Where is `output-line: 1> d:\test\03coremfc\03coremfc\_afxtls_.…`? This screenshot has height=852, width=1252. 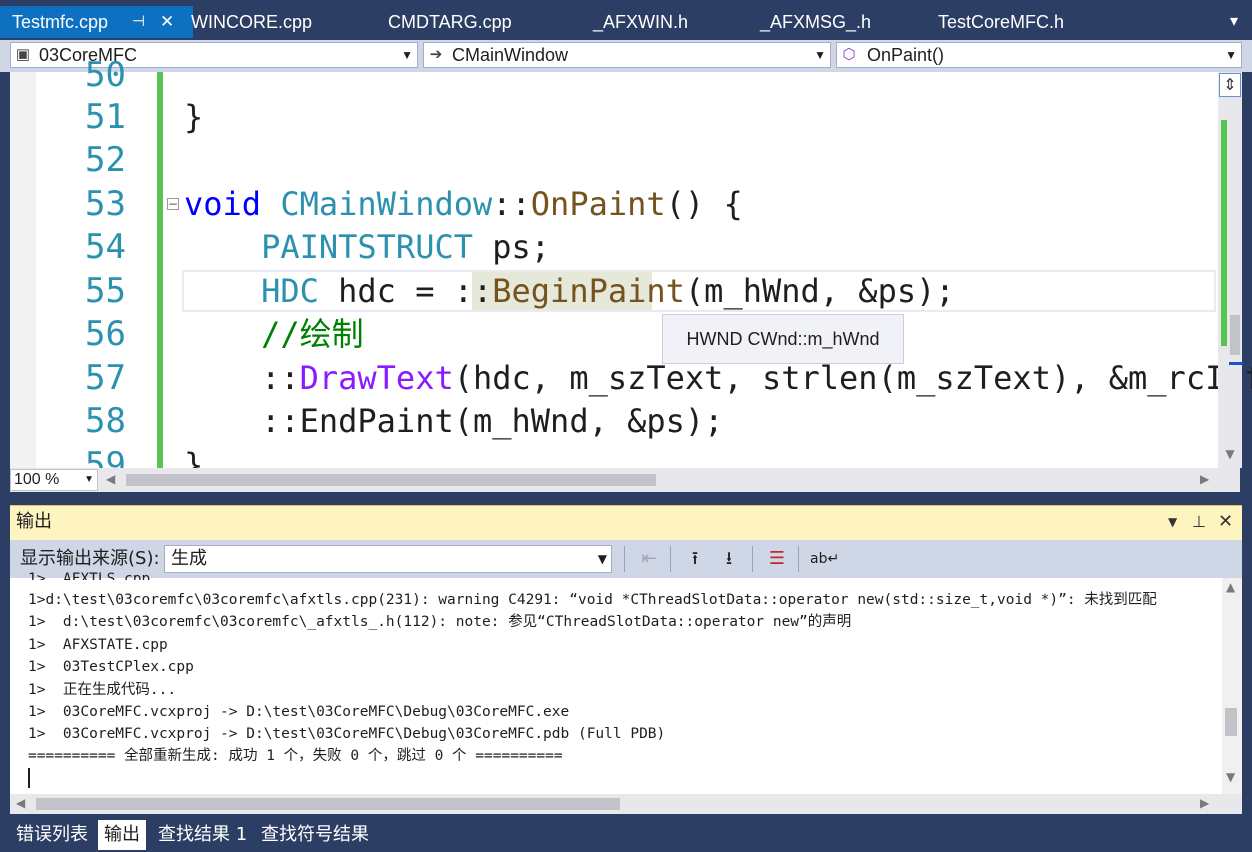
output-line: 1> d:\test\03coremfc\03coremfc\_afxtls_.… is located at coordinates (440, 622).